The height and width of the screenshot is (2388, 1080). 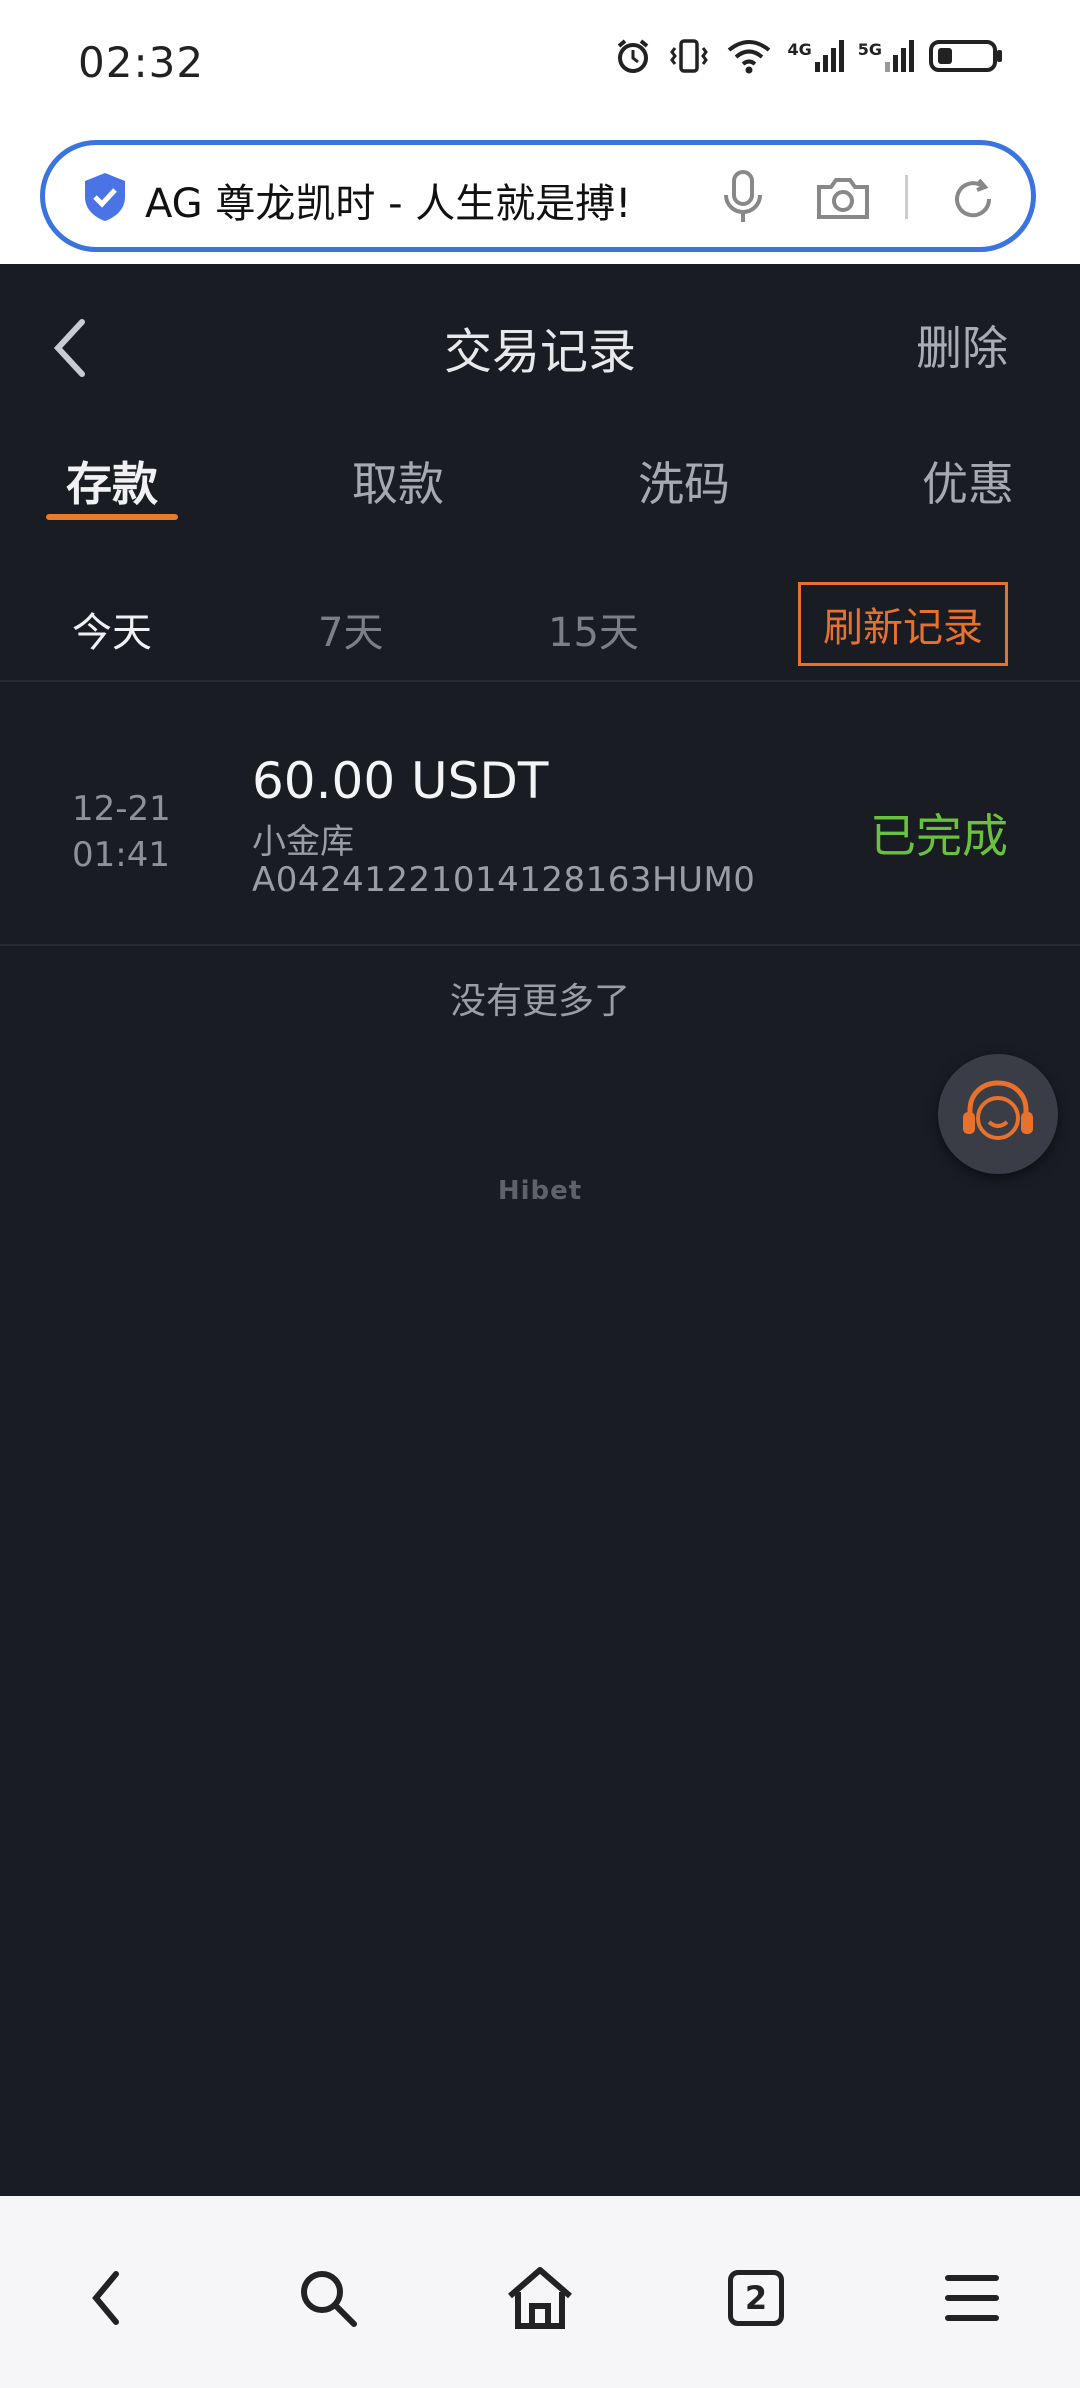 What do you see at coordinates (112, 629) in the screenshot?
I see `filter-today: 今天` at bounding box center [112, 629].